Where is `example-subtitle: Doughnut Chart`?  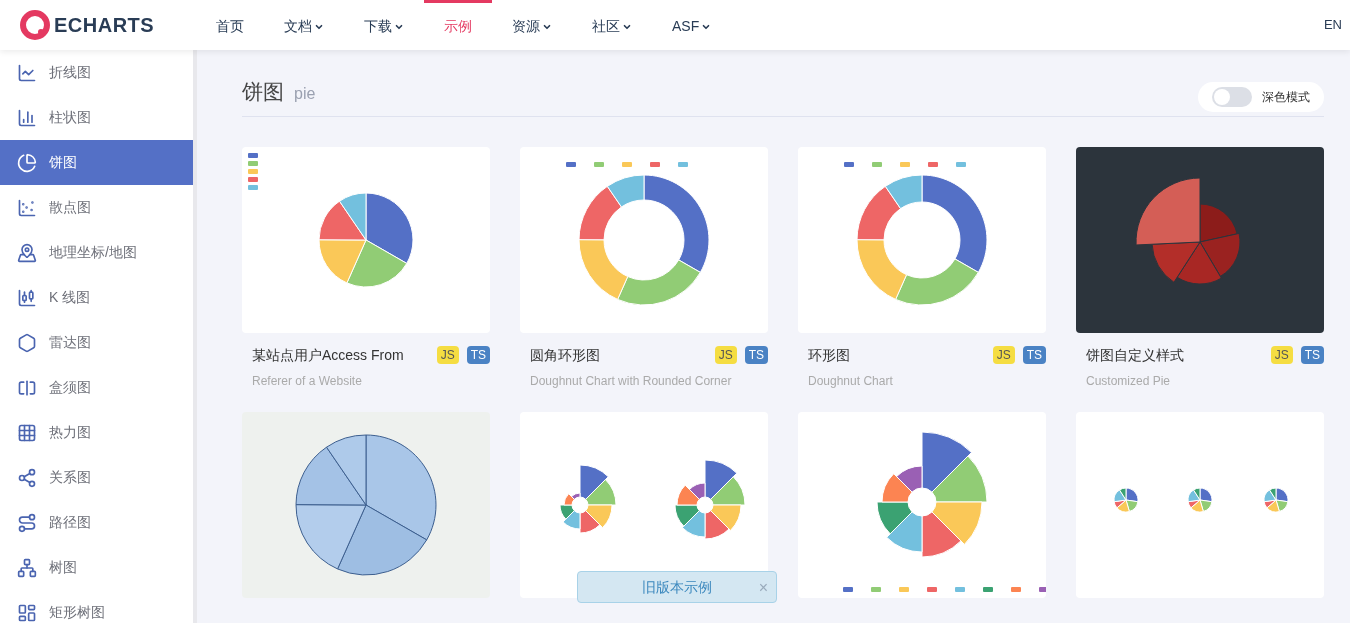 example-subtitle: Doughnut Chart is located at coordinates (850, 381).